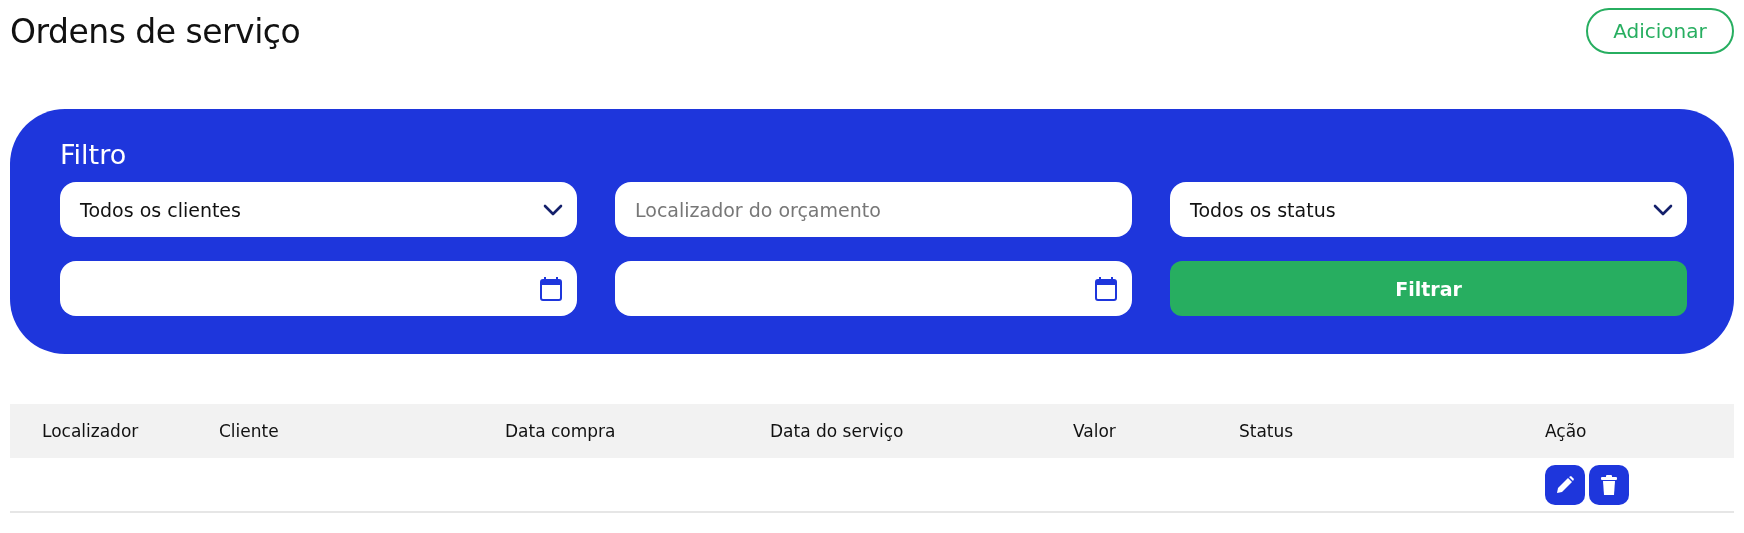  I want to click on column-header: Data compra, so click(561, 431).